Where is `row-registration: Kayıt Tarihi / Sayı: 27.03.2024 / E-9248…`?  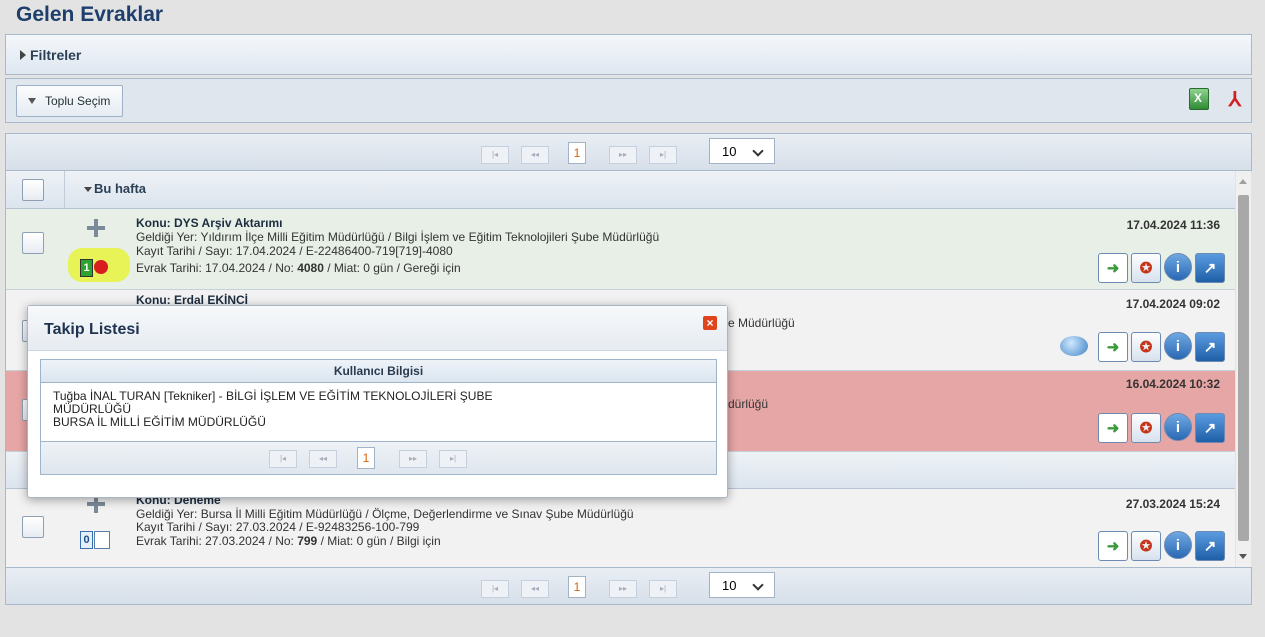 row-registration: Kayıt Tarihi / Sayı: 27.03.2024 / E-9248… is located at coordinates (278, 527).